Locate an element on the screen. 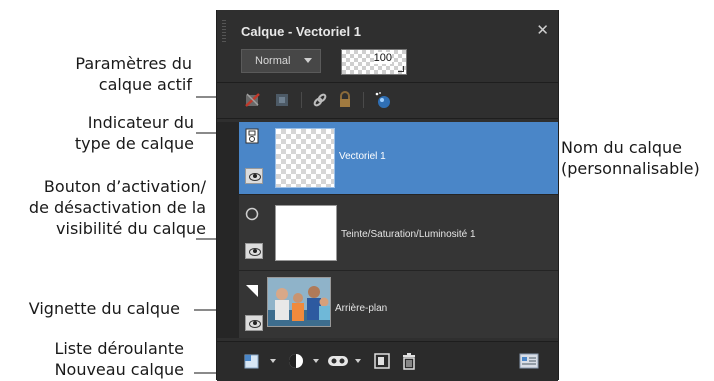 The width and height of the screenshot is (714, 381). opacity-field: 100 is located at coordinates (374, 62).